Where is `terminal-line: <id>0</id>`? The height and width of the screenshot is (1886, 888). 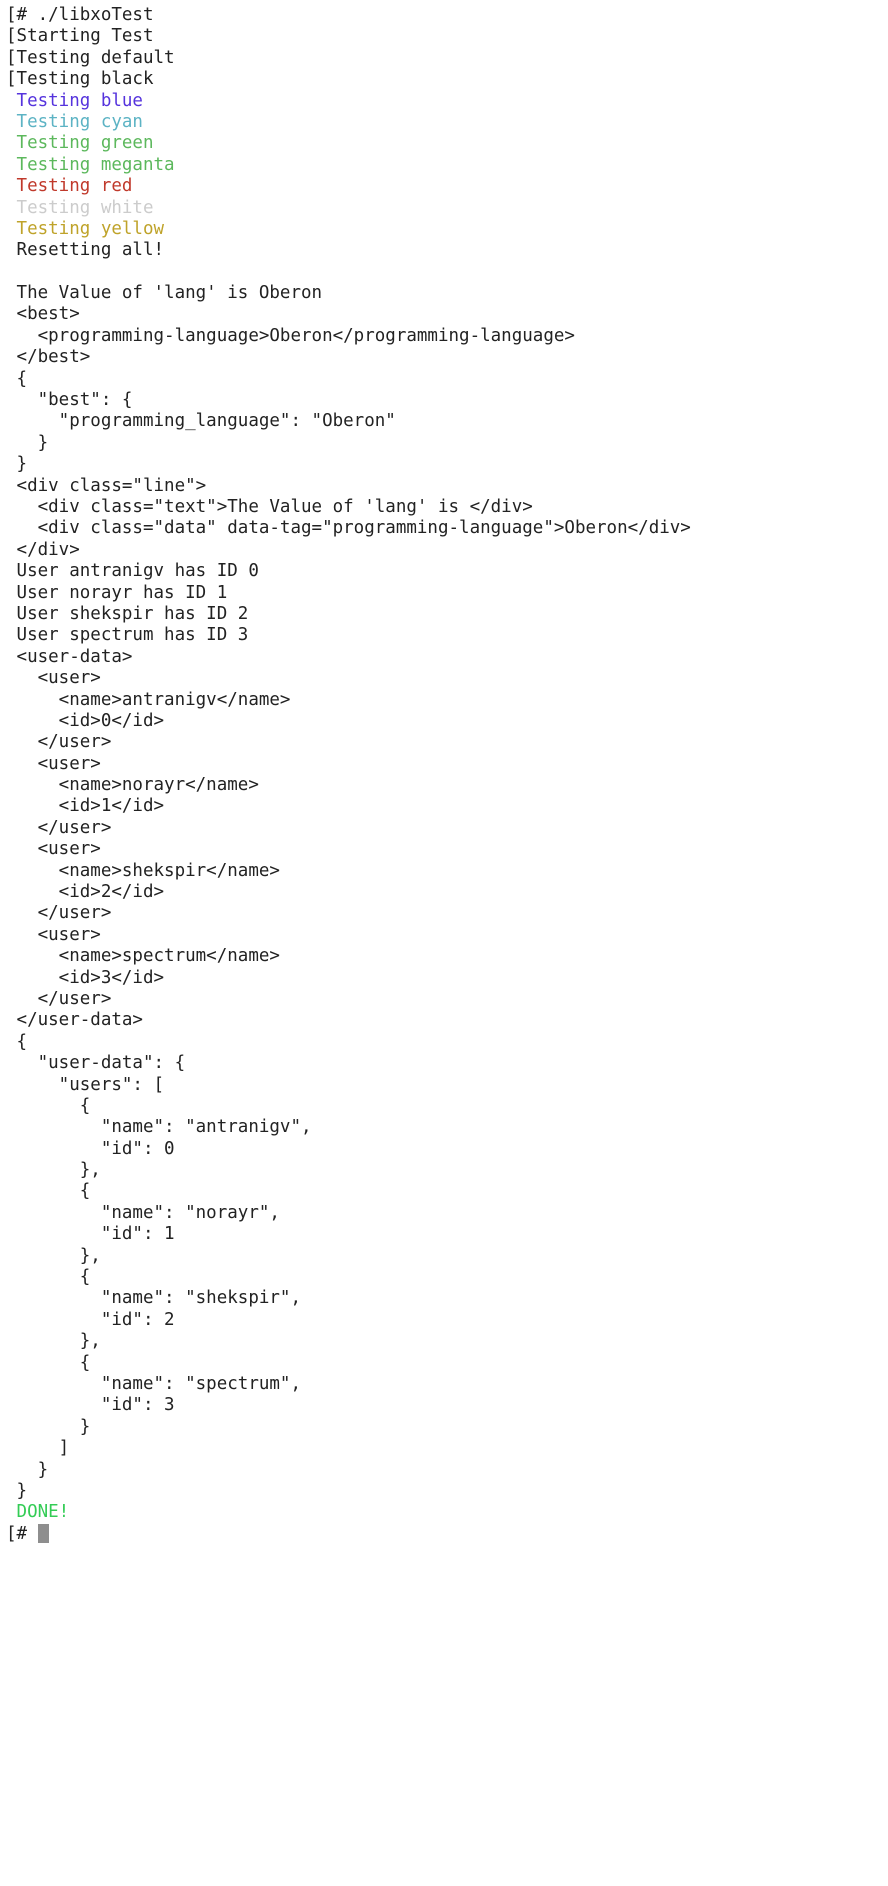 terminal-line: <id>0</id> is located at coordinates (85, 720).